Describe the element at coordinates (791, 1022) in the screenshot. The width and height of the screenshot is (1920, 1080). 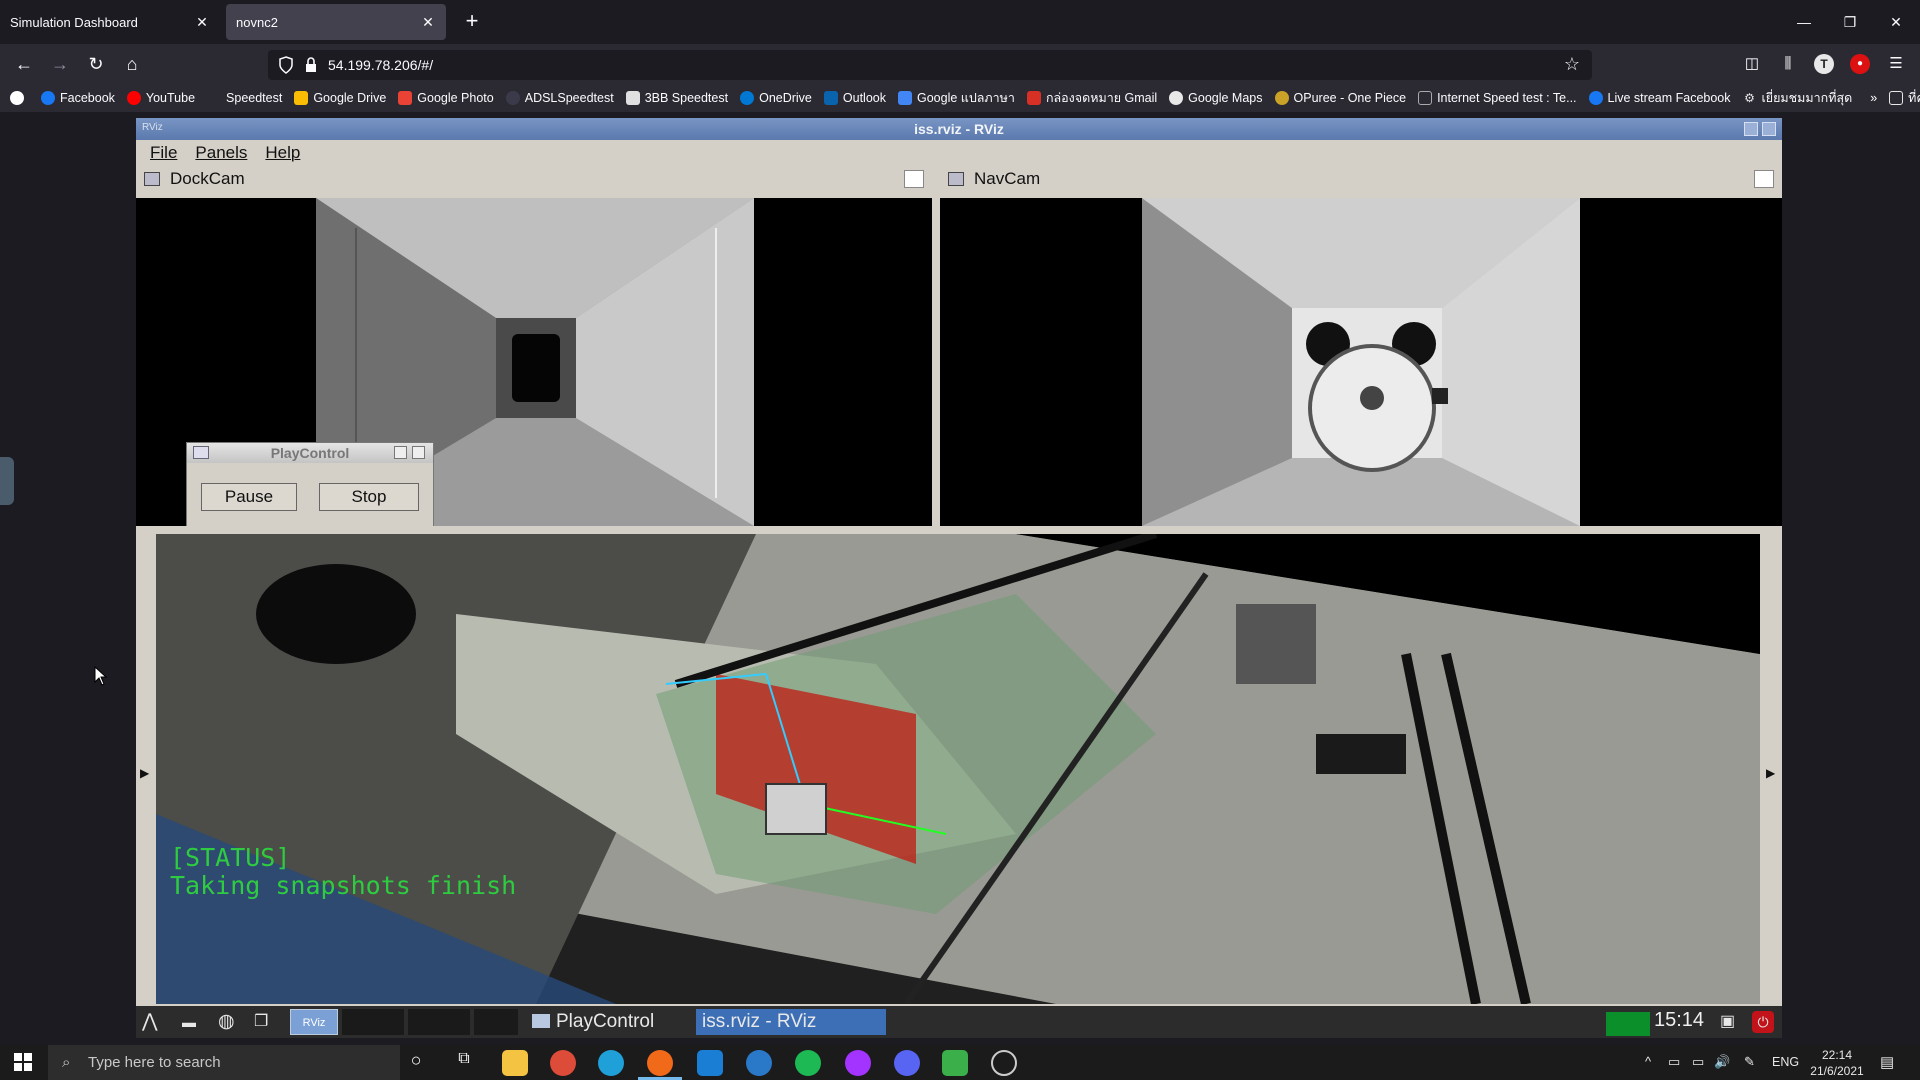
I see `task-rviz: iss.rviz - RViz` at that location.